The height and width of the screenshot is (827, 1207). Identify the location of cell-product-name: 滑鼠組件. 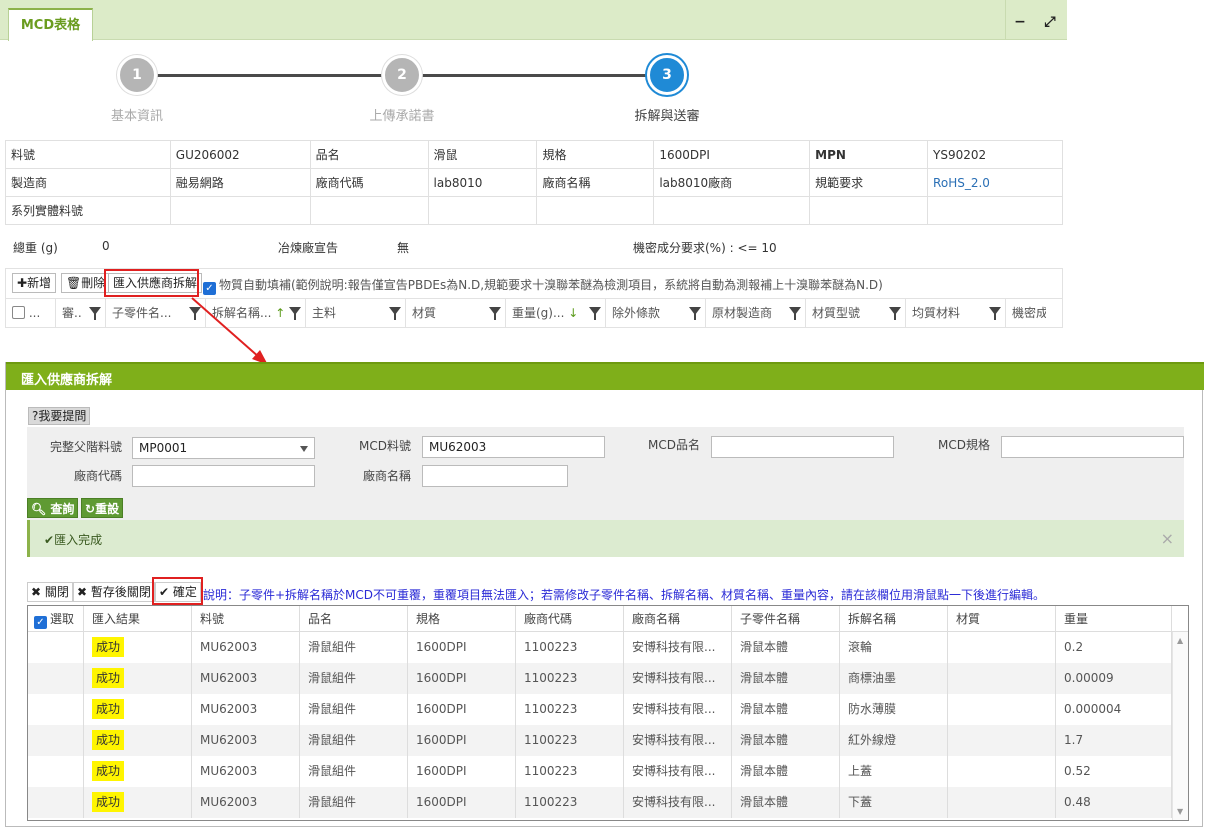
(354, 740).